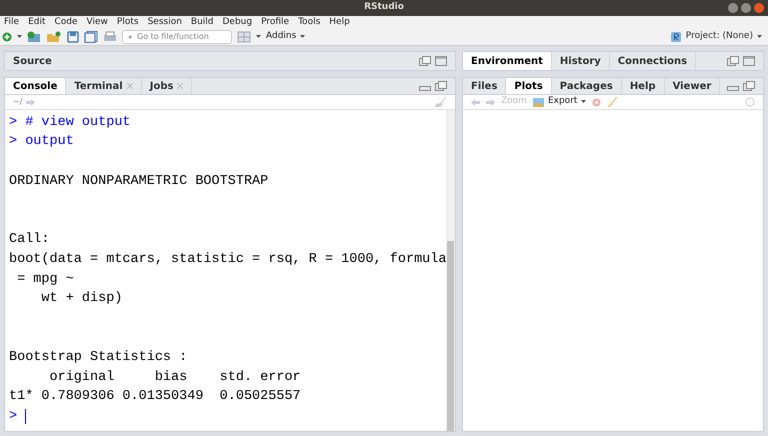 The width and height of the screenshot is (768, 436). What do you see at coordinates (7, 37) in the screenshot?
I see `new-file-icon` at bounding box center [7, 37].